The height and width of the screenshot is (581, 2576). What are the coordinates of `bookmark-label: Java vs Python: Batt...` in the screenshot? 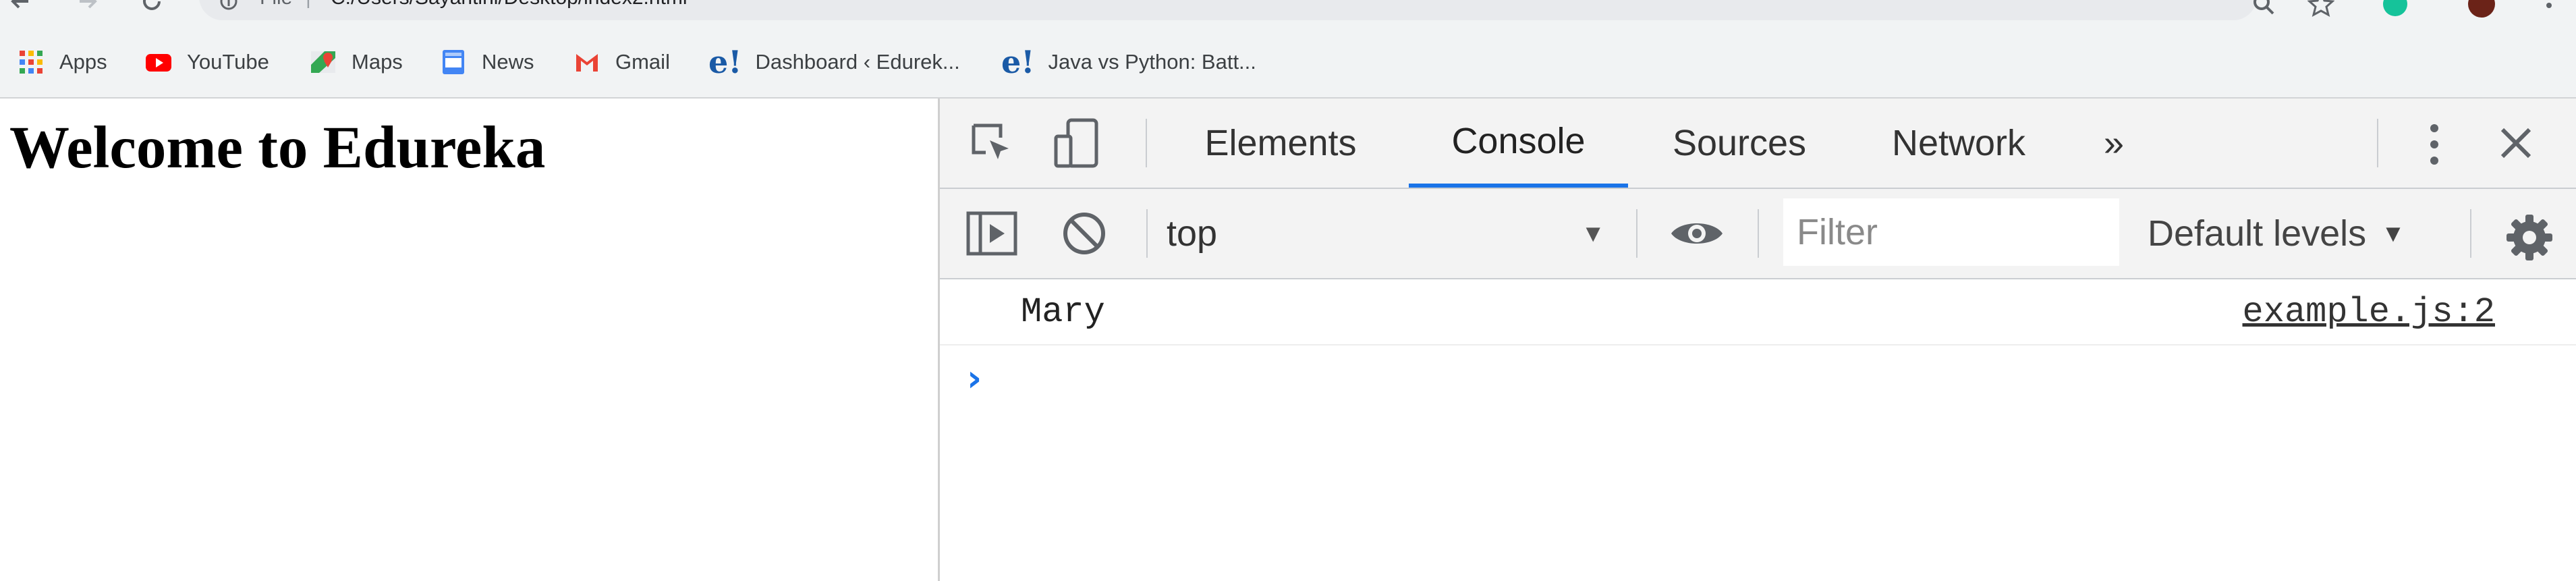 It's located at (1152, 62).